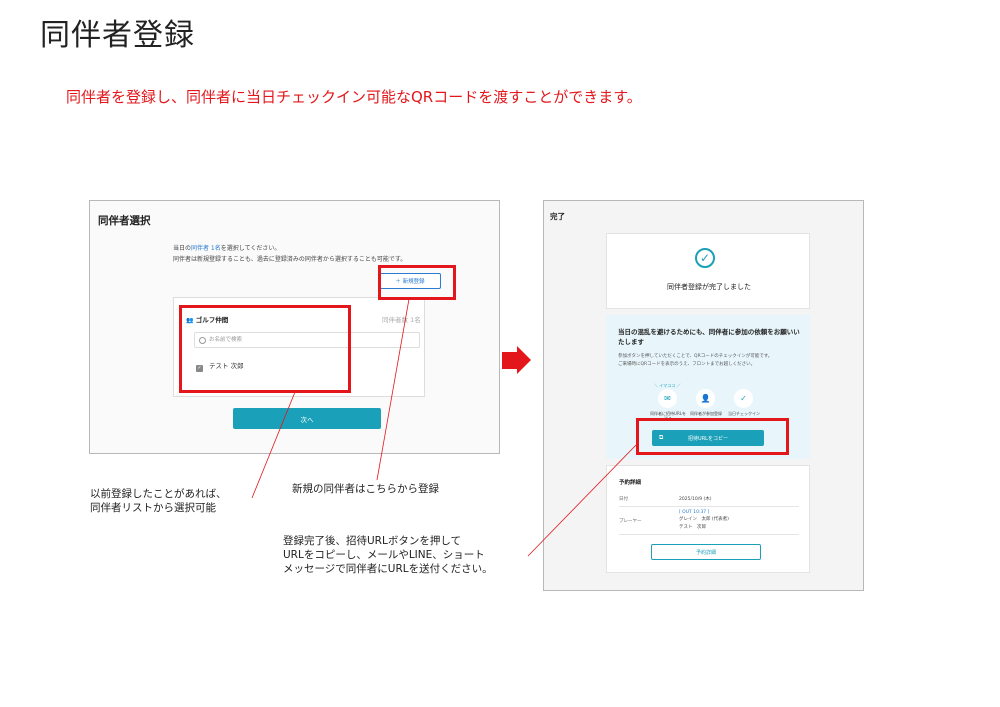  What do you see at coordinates (388, 569) in the screenshot?
I see `callout-line: メッセージで同伴者にURLを送付ください。` at bounding box center [388, 569].